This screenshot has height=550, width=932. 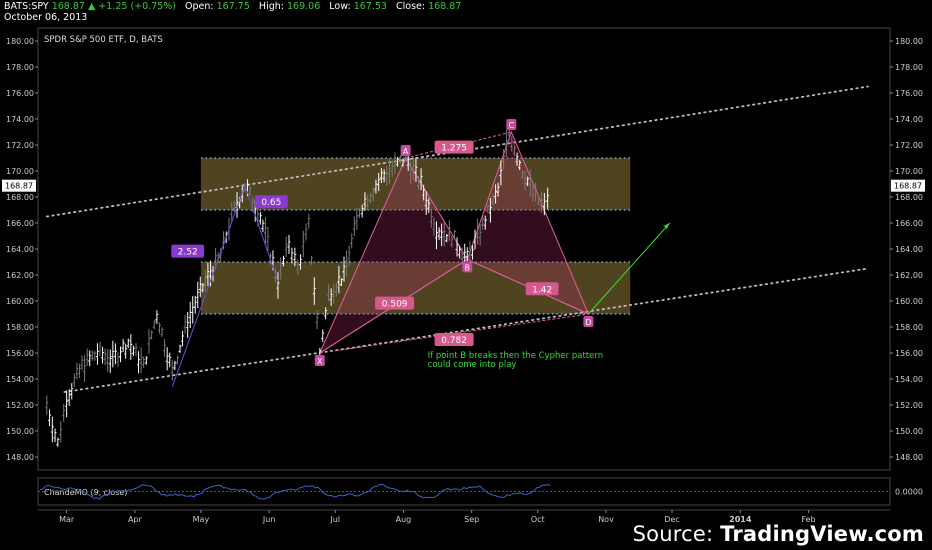 What do you see at coordinates (271, 203) in the screenshot?
I see `ratio-label: 0.65` at bounding box center [271, 203].